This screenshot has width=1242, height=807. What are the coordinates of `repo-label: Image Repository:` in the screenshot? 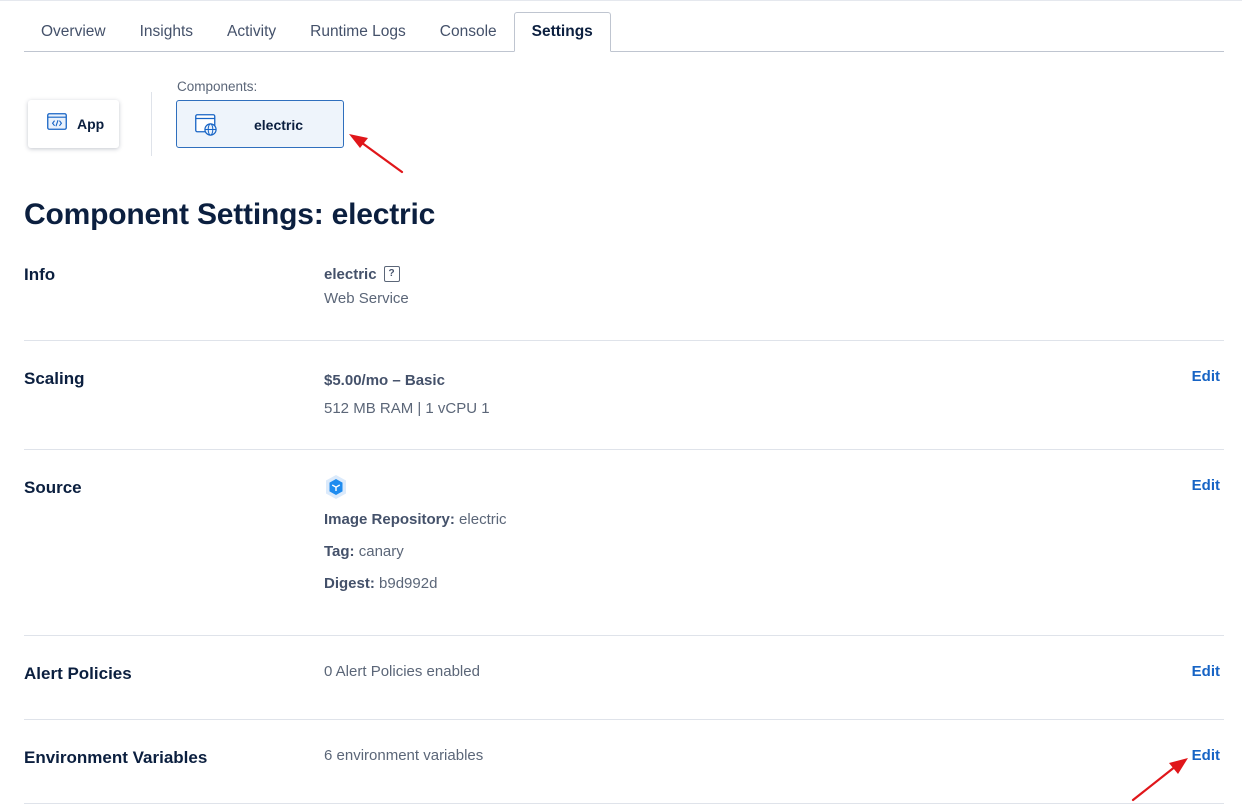 It's located at (389, 519).